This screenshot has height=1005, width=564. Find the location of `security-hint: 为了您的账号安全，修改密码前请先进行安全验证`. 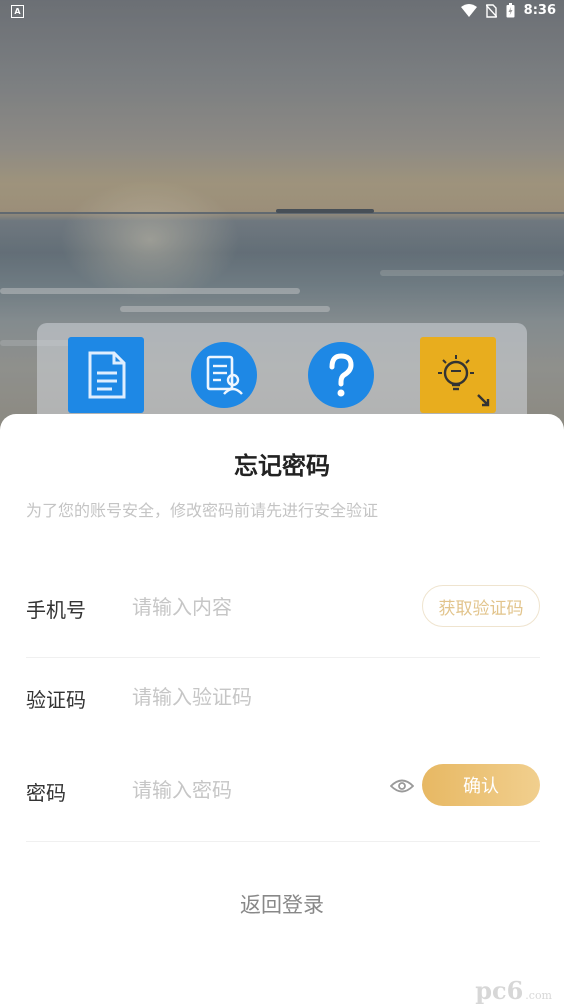

security-hint: 为了您的账号安全，修改密码前请先进行安全验证 is located at coordinates (202, 510).